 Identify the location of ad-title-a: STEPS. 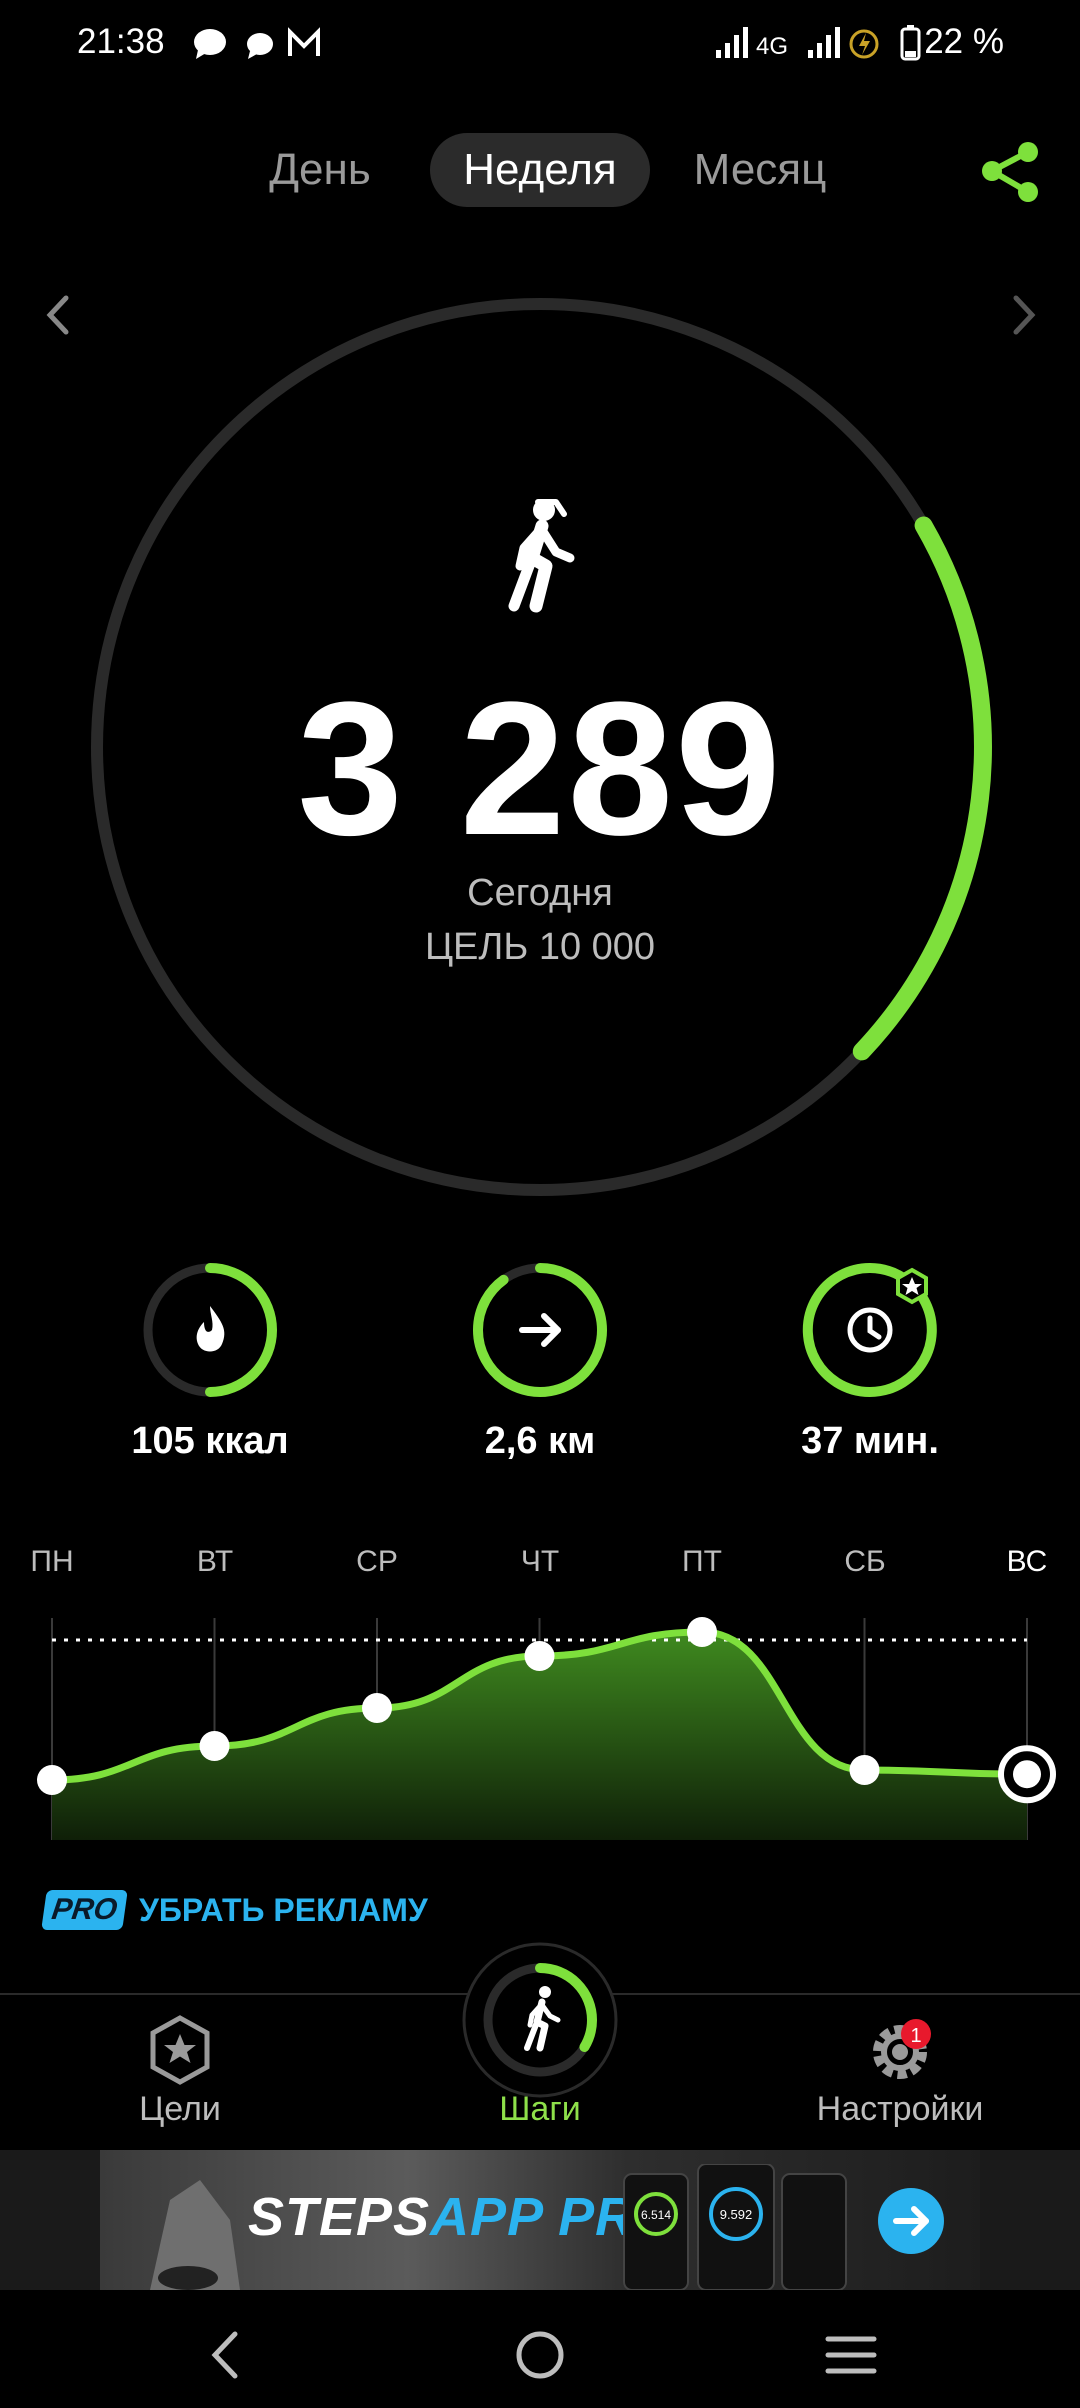
(339, 2217).